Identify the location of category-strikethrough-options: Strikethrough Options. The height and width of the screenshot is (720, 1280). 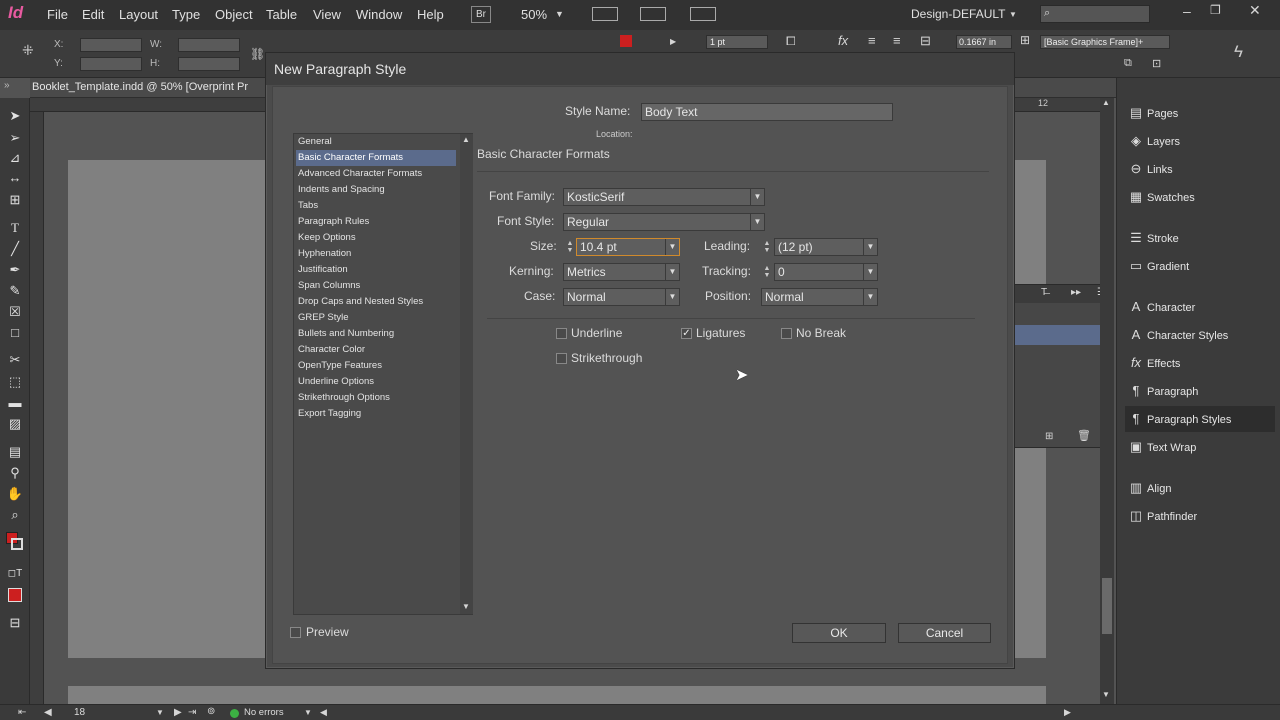
(376, 398).